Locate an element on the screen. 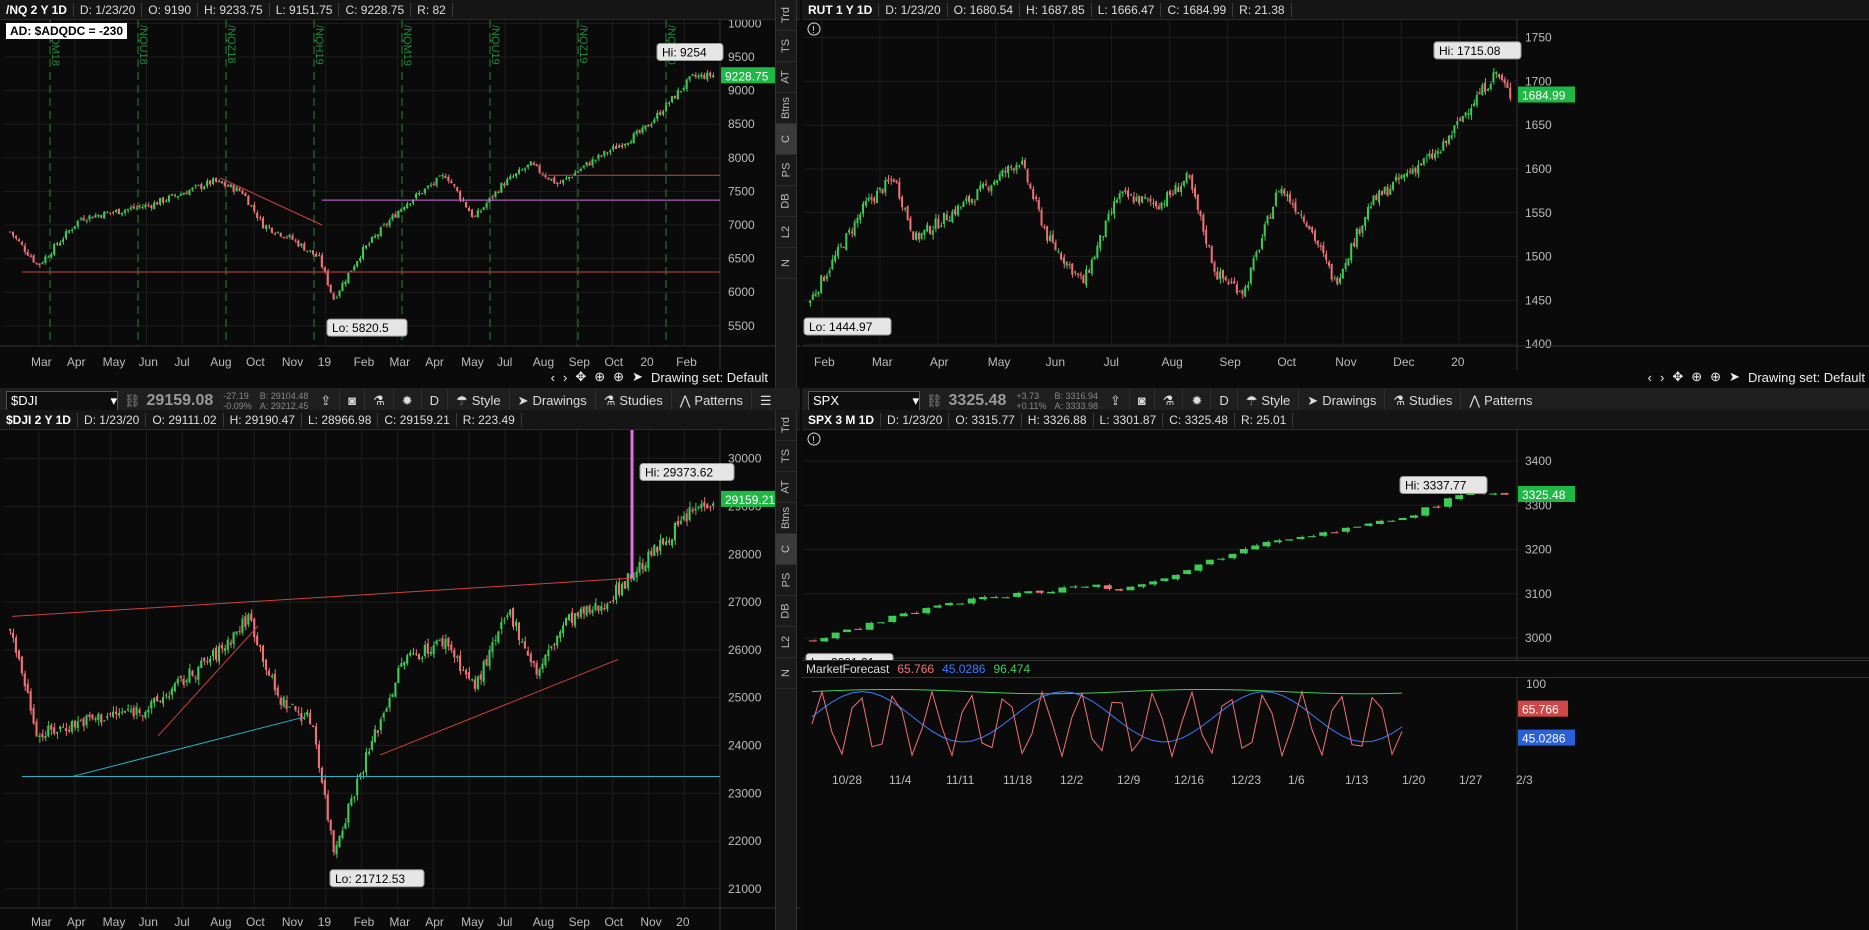 The image size is (1869, 930). x-tick-label: Jul is located at coordinates (504, 362).